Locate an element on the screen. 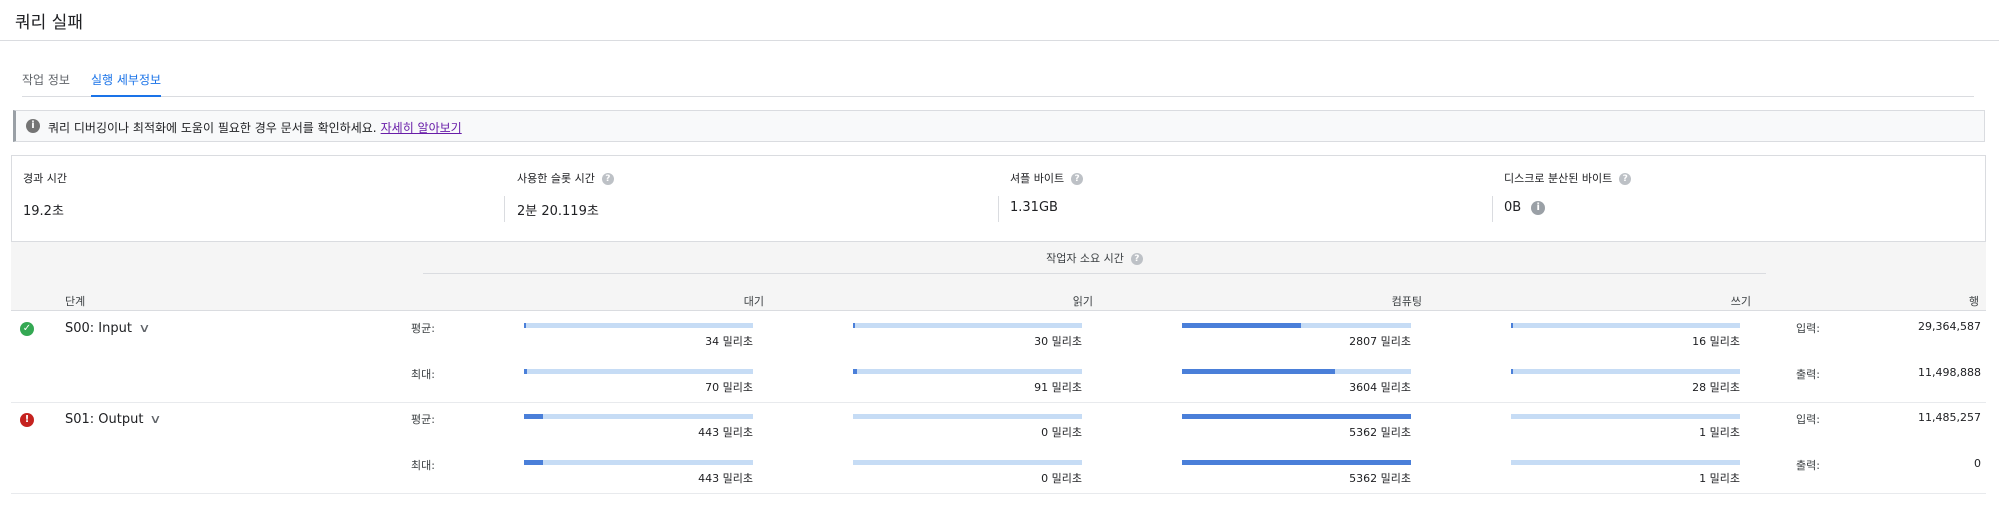  info-banner-message: 쿼리 디버깅이나 최적화에 도움이 필요한 경우 문서를 확인하세요. is located at coordinates (212, 128).